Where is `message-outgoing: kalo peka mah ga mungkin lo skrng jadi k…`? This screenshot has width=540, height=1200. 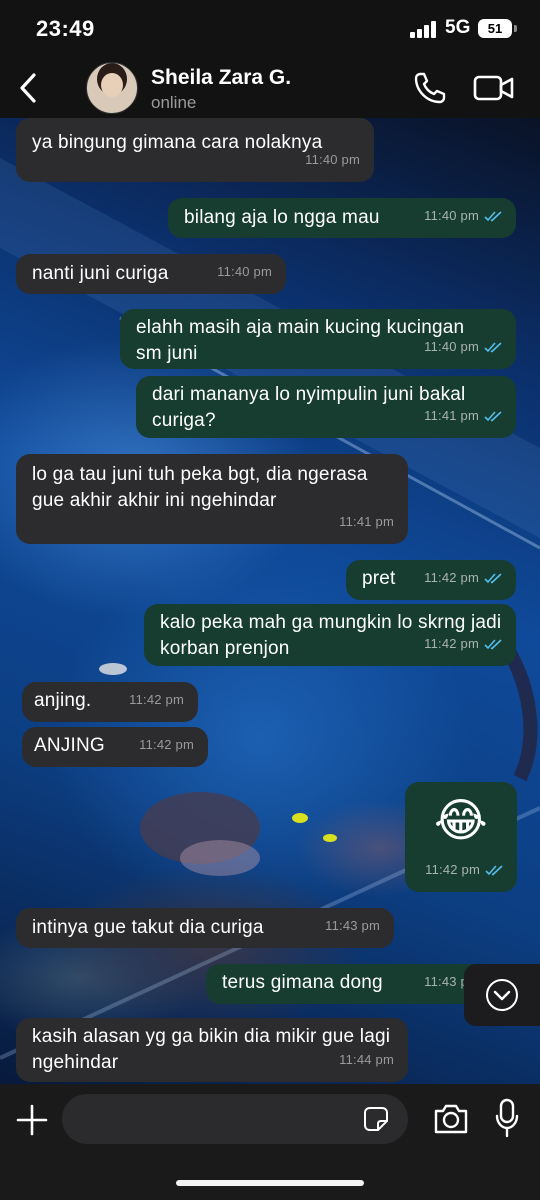
message-outgoing: kalo peka mah ga mungkin lo skrng jadi k… is located at coordinates (330, 635).